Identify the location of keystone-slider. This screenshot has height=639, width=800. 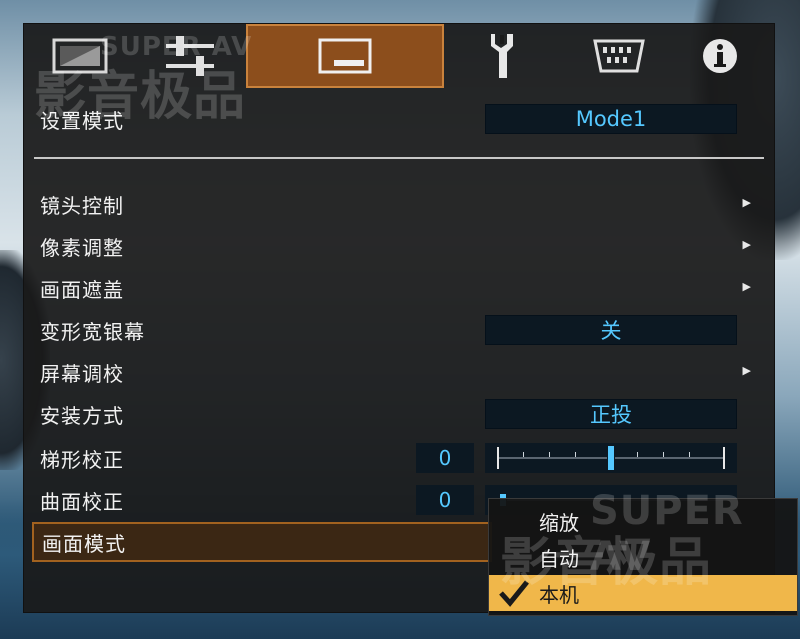
(611, 458).